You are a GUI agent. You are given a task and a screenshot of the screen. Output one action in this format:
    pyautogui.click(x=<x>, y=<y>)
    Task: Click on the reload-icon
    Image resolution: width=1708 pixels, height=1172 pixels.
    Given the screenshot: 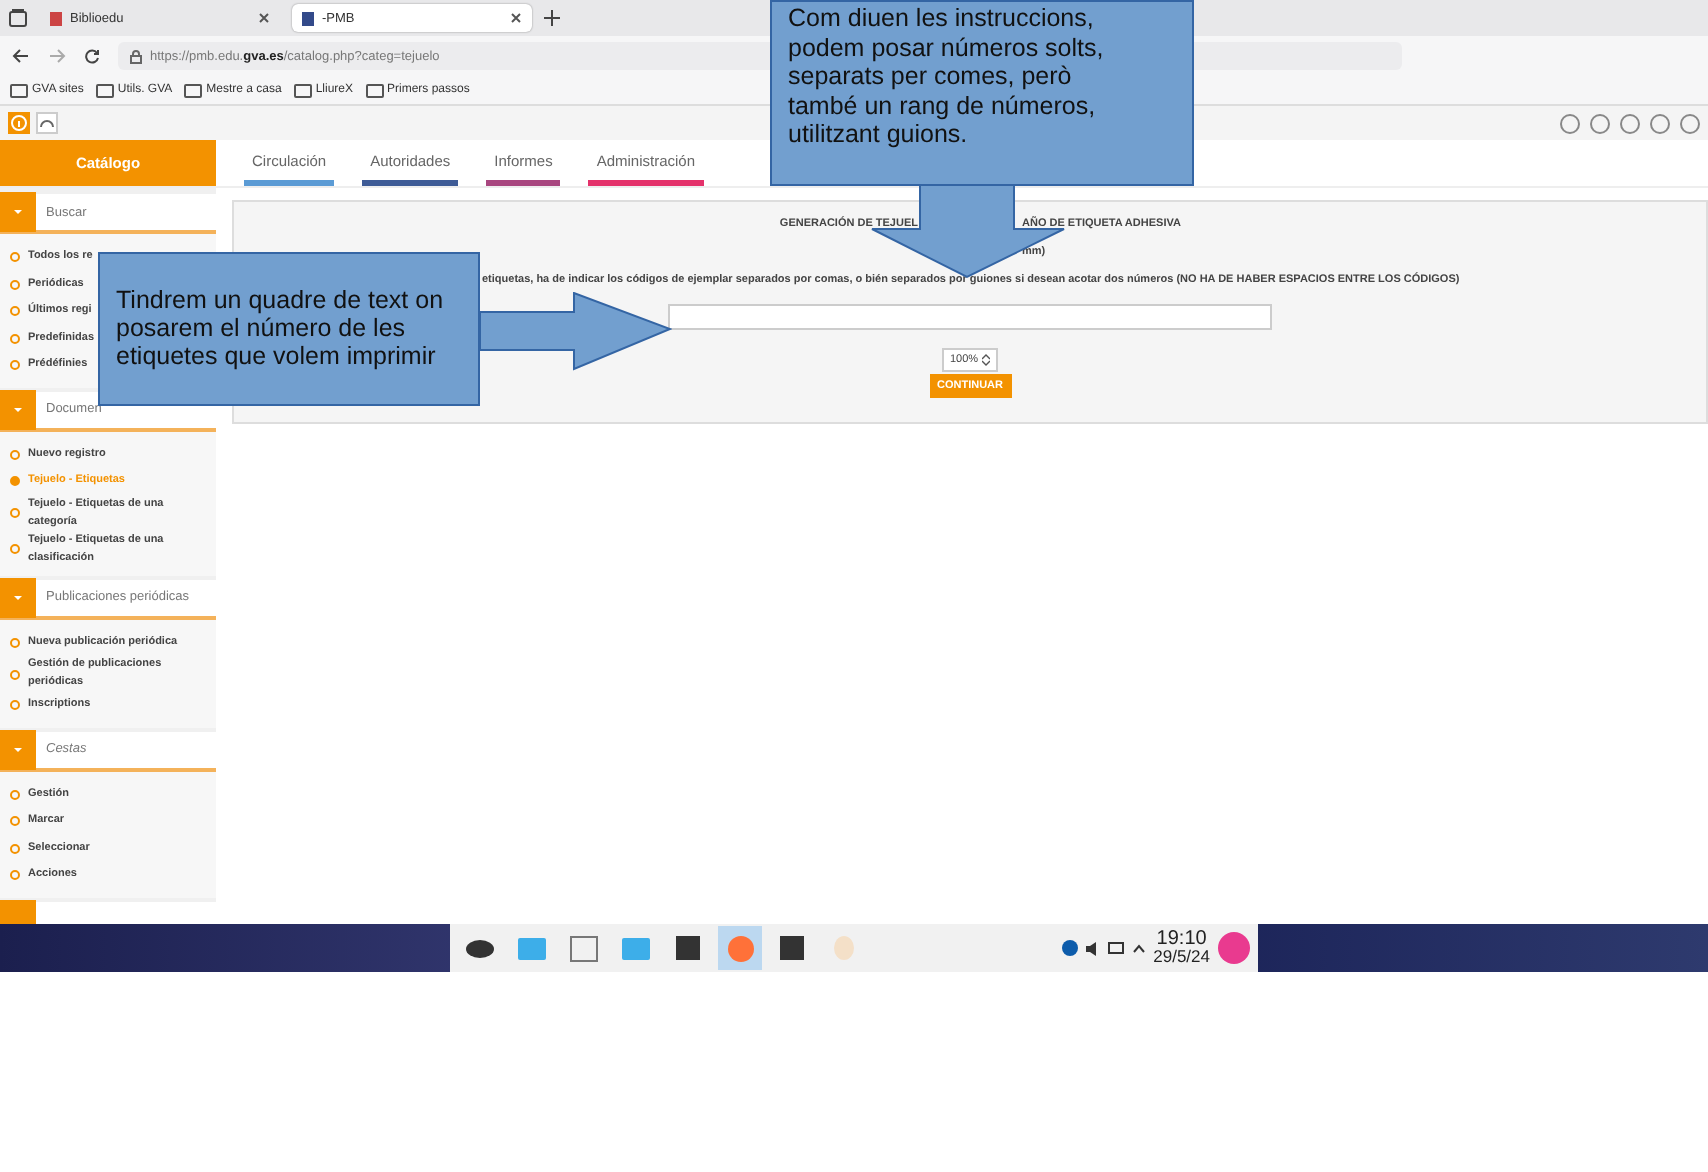 What is the action you would take?
    pyautogui.click(x=92, y=56)
    